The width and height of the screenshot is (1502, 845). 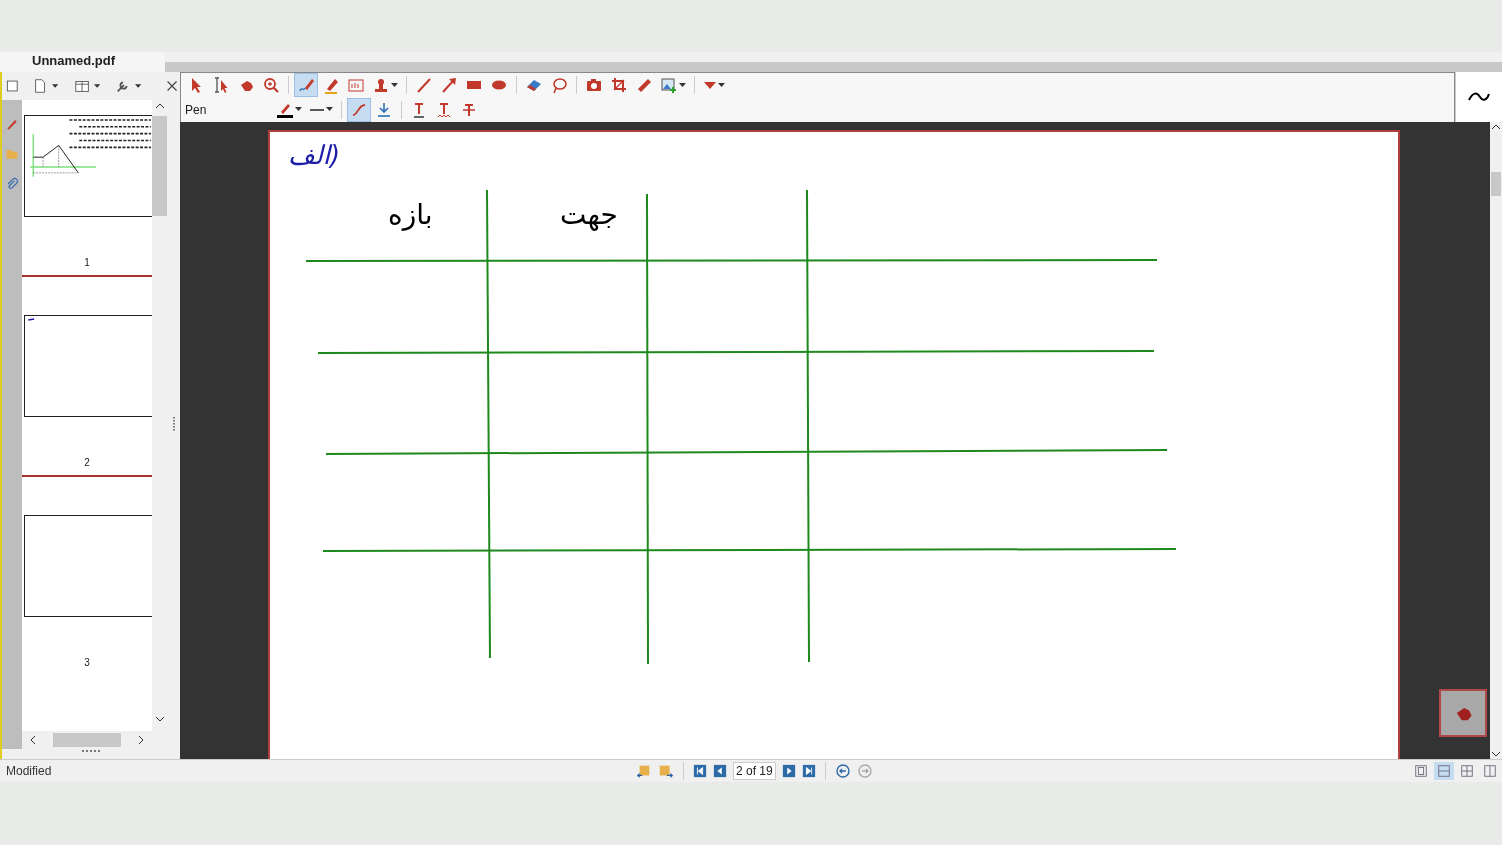 I want to click on checkbox-icon, so click(x=12, y=86).